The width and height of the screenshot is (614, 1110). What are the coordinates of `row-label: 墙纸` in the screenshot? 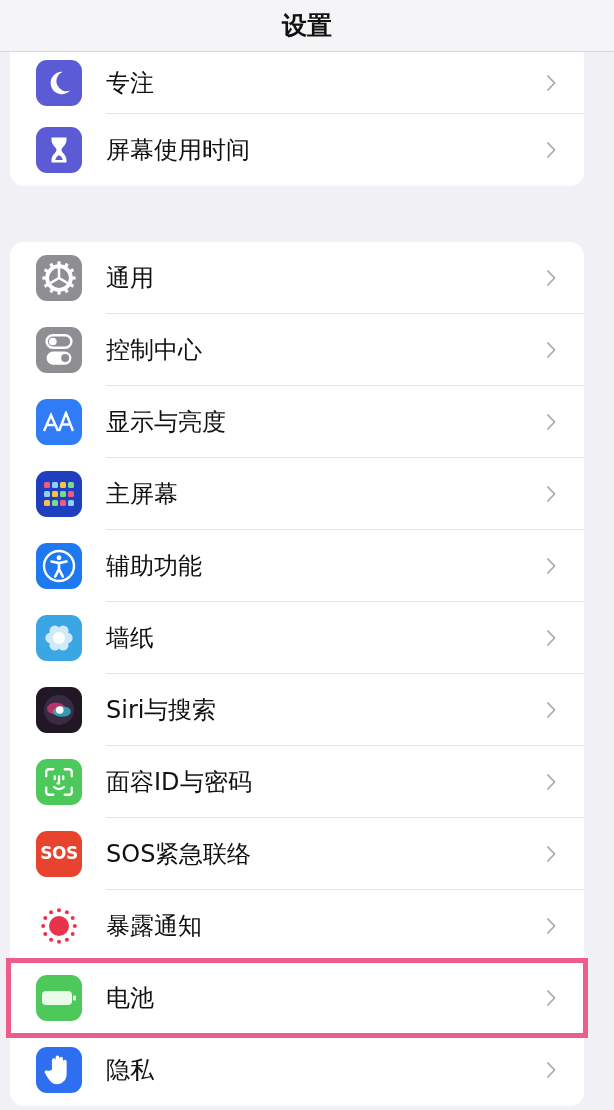 It's located at (130, 638).